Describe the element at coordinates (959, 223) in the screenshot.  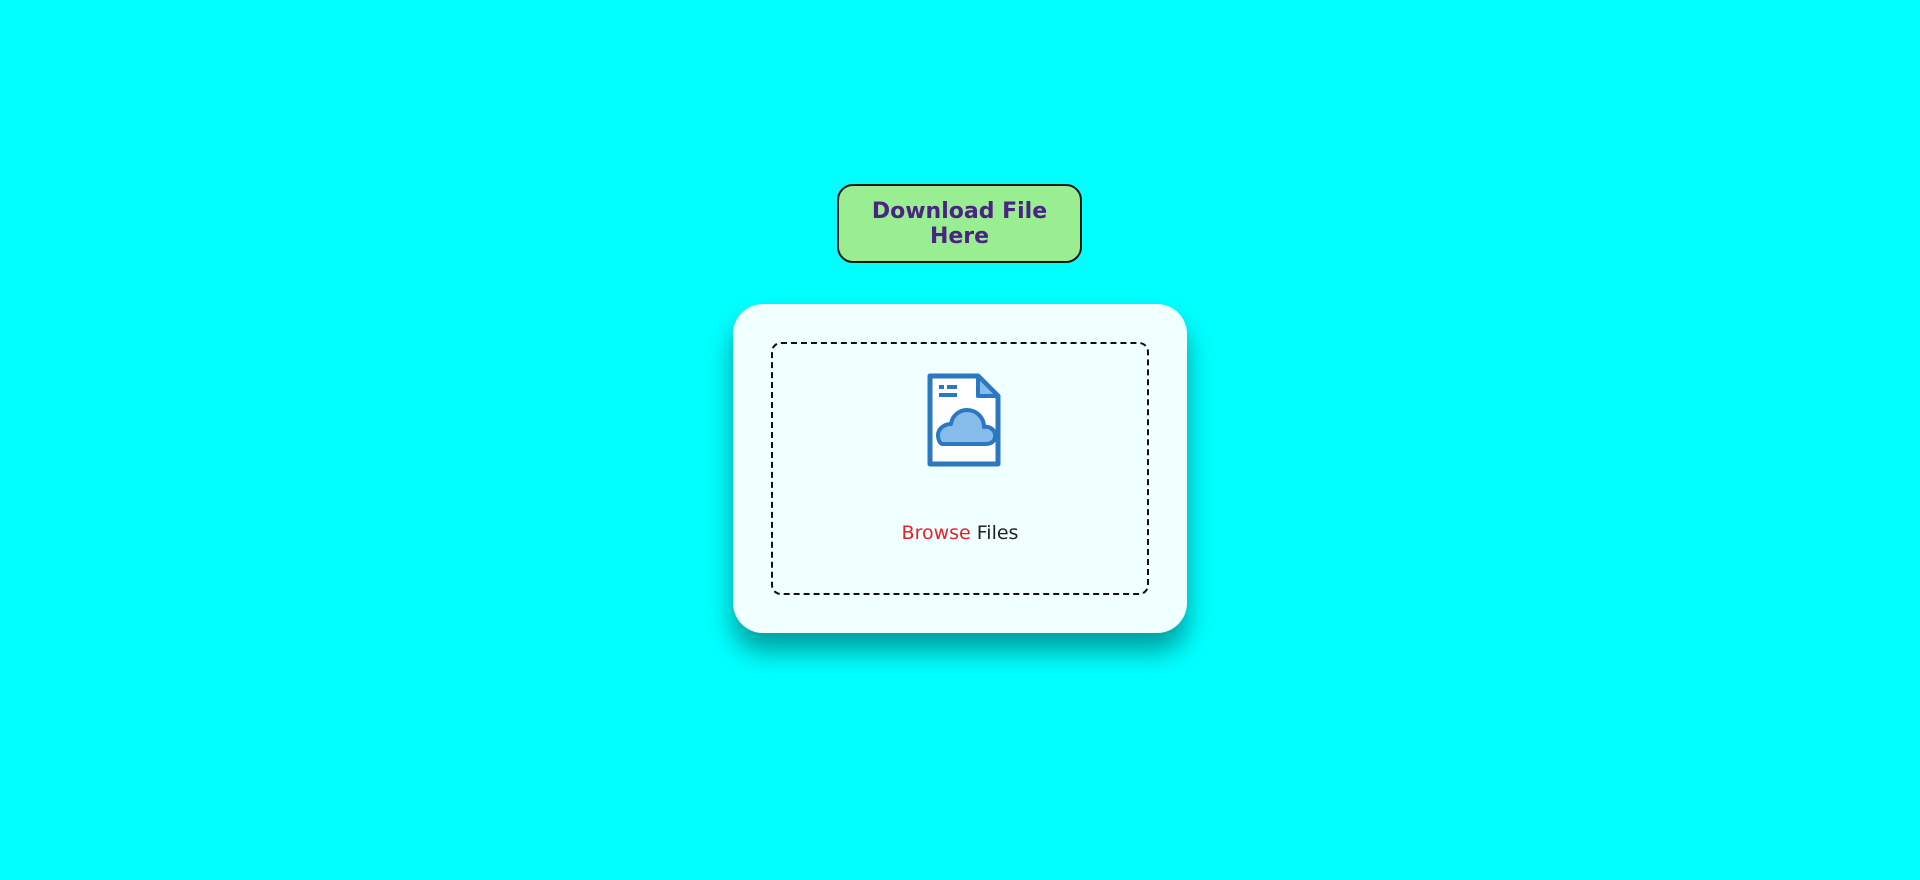
I see `download-file-button: Download File Here` at that location.